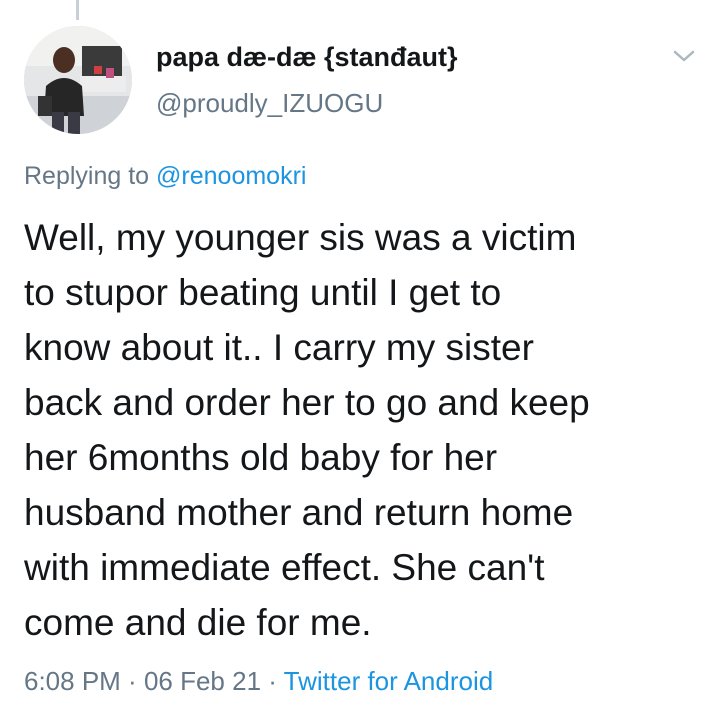 The height and width of the screenshot is (706, 720). Describe the element at coordinates (231, 176) in the screenshot. I see `reply-mention-link: @renoomokri` at that location.